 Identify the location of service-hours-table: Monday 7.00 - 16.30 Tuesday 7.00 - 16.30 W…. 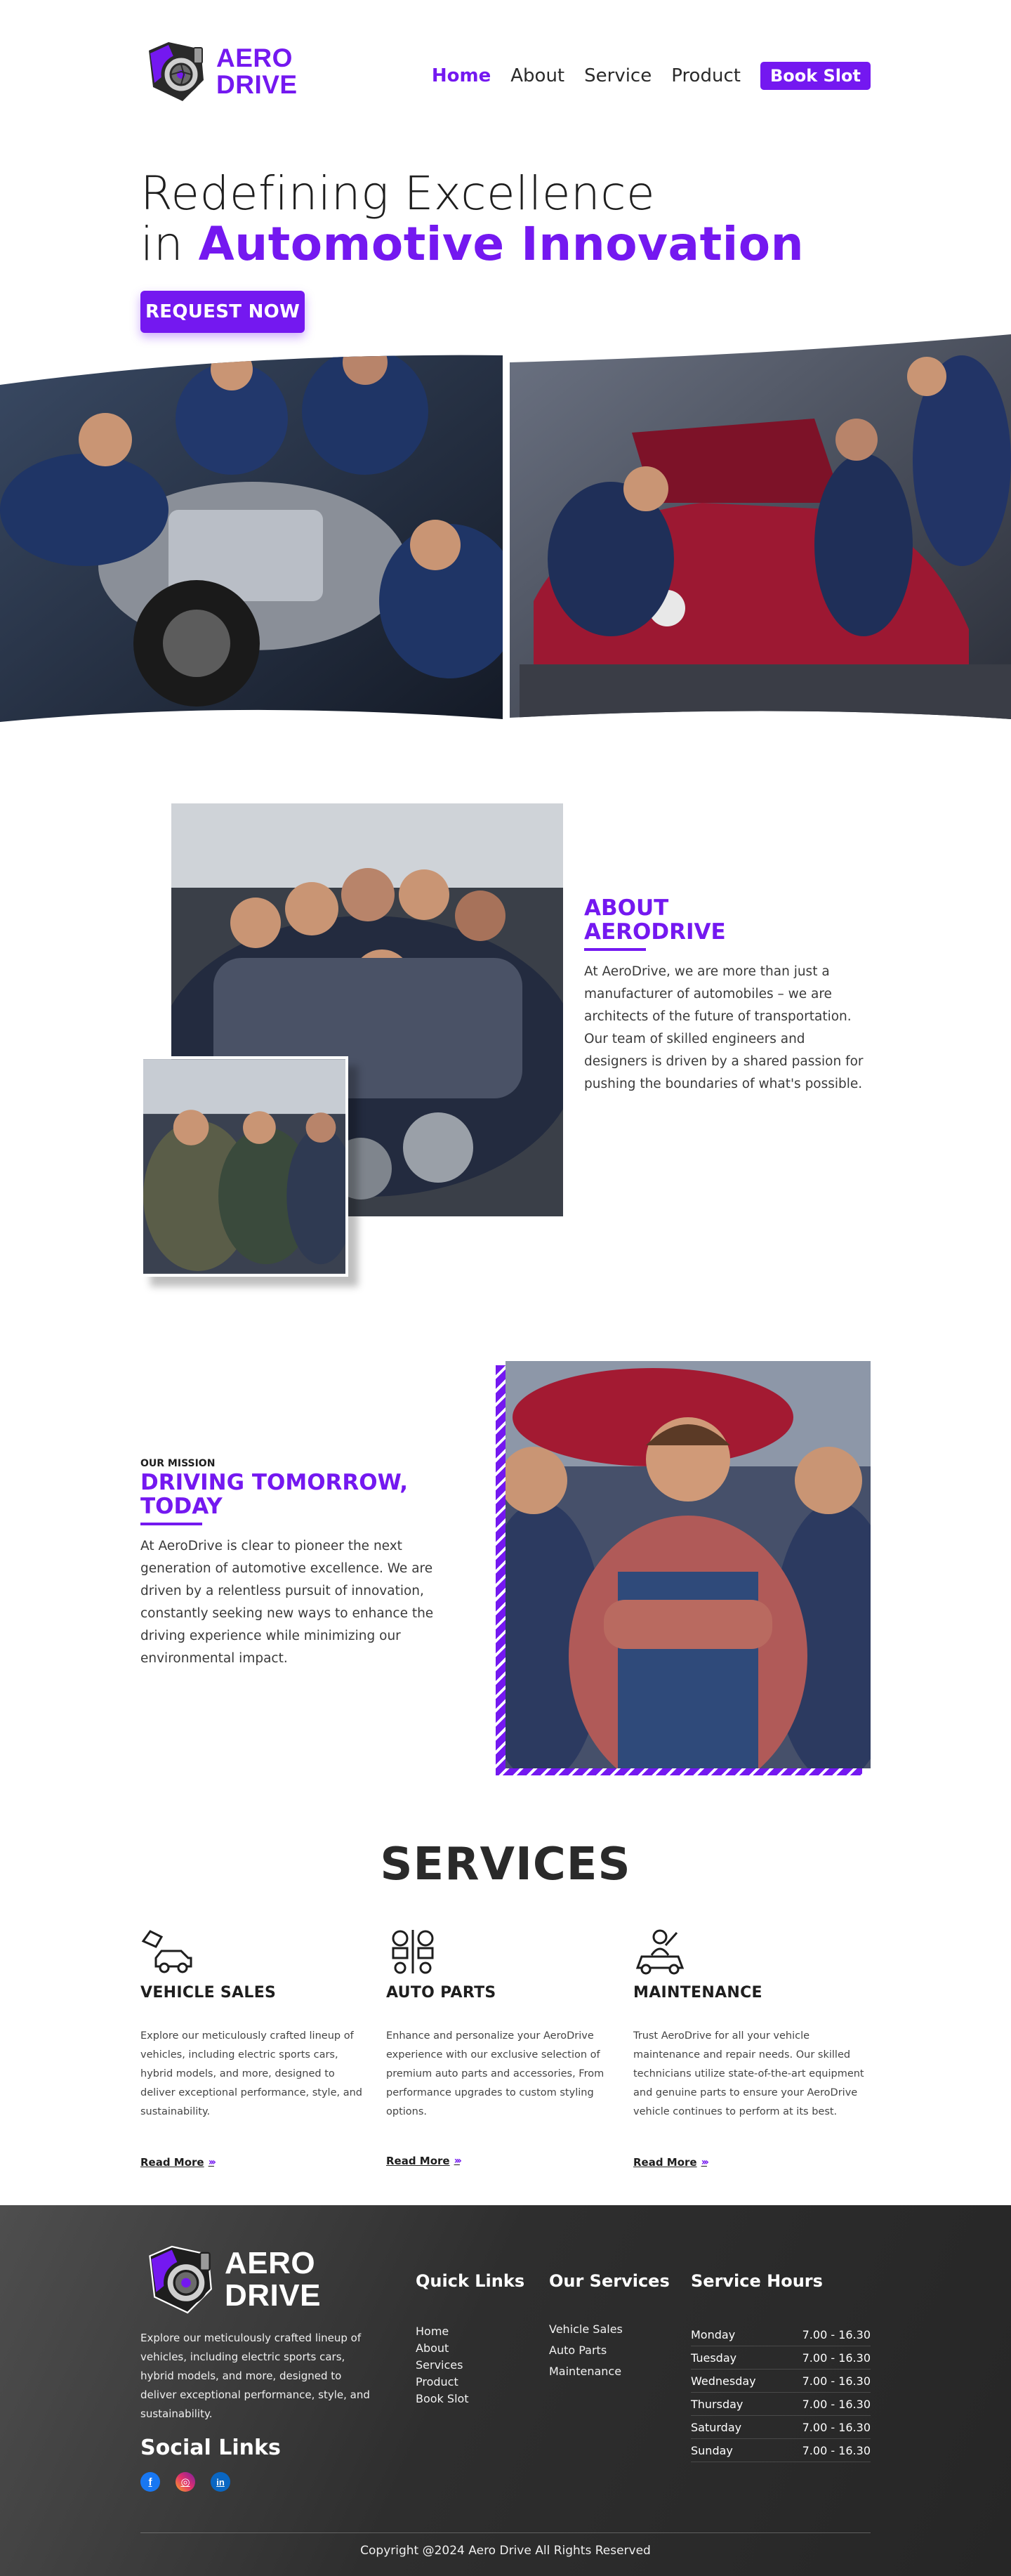
(781, 2392).